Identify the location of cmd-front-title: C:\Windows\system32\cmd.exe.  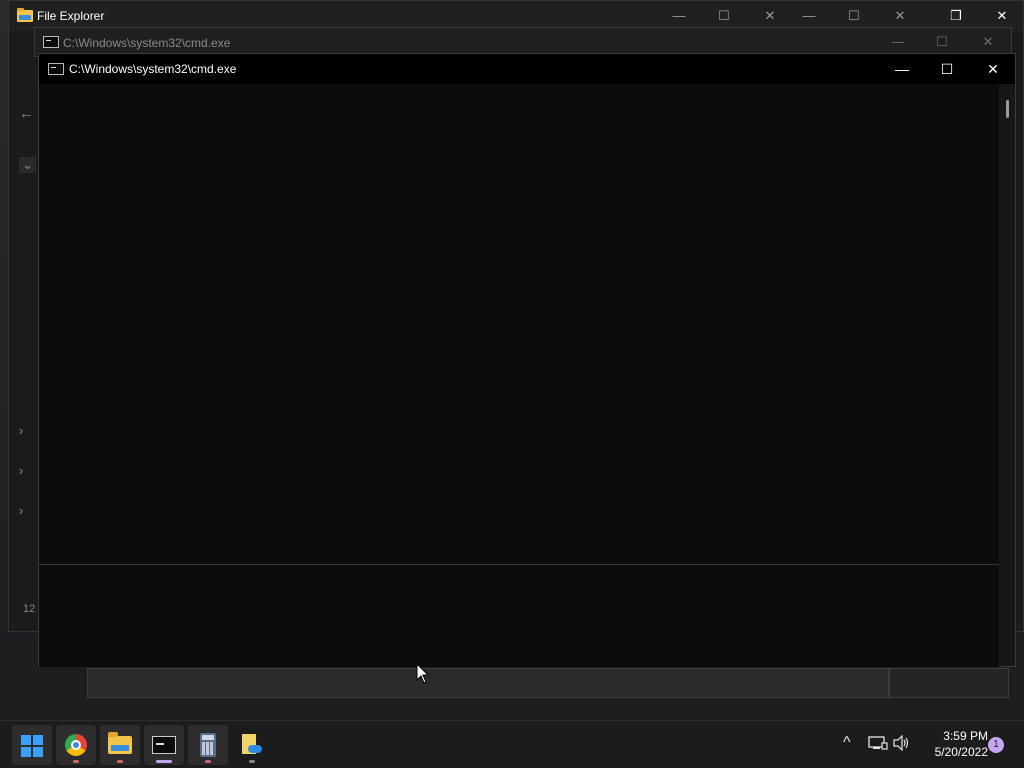
(153, 69).